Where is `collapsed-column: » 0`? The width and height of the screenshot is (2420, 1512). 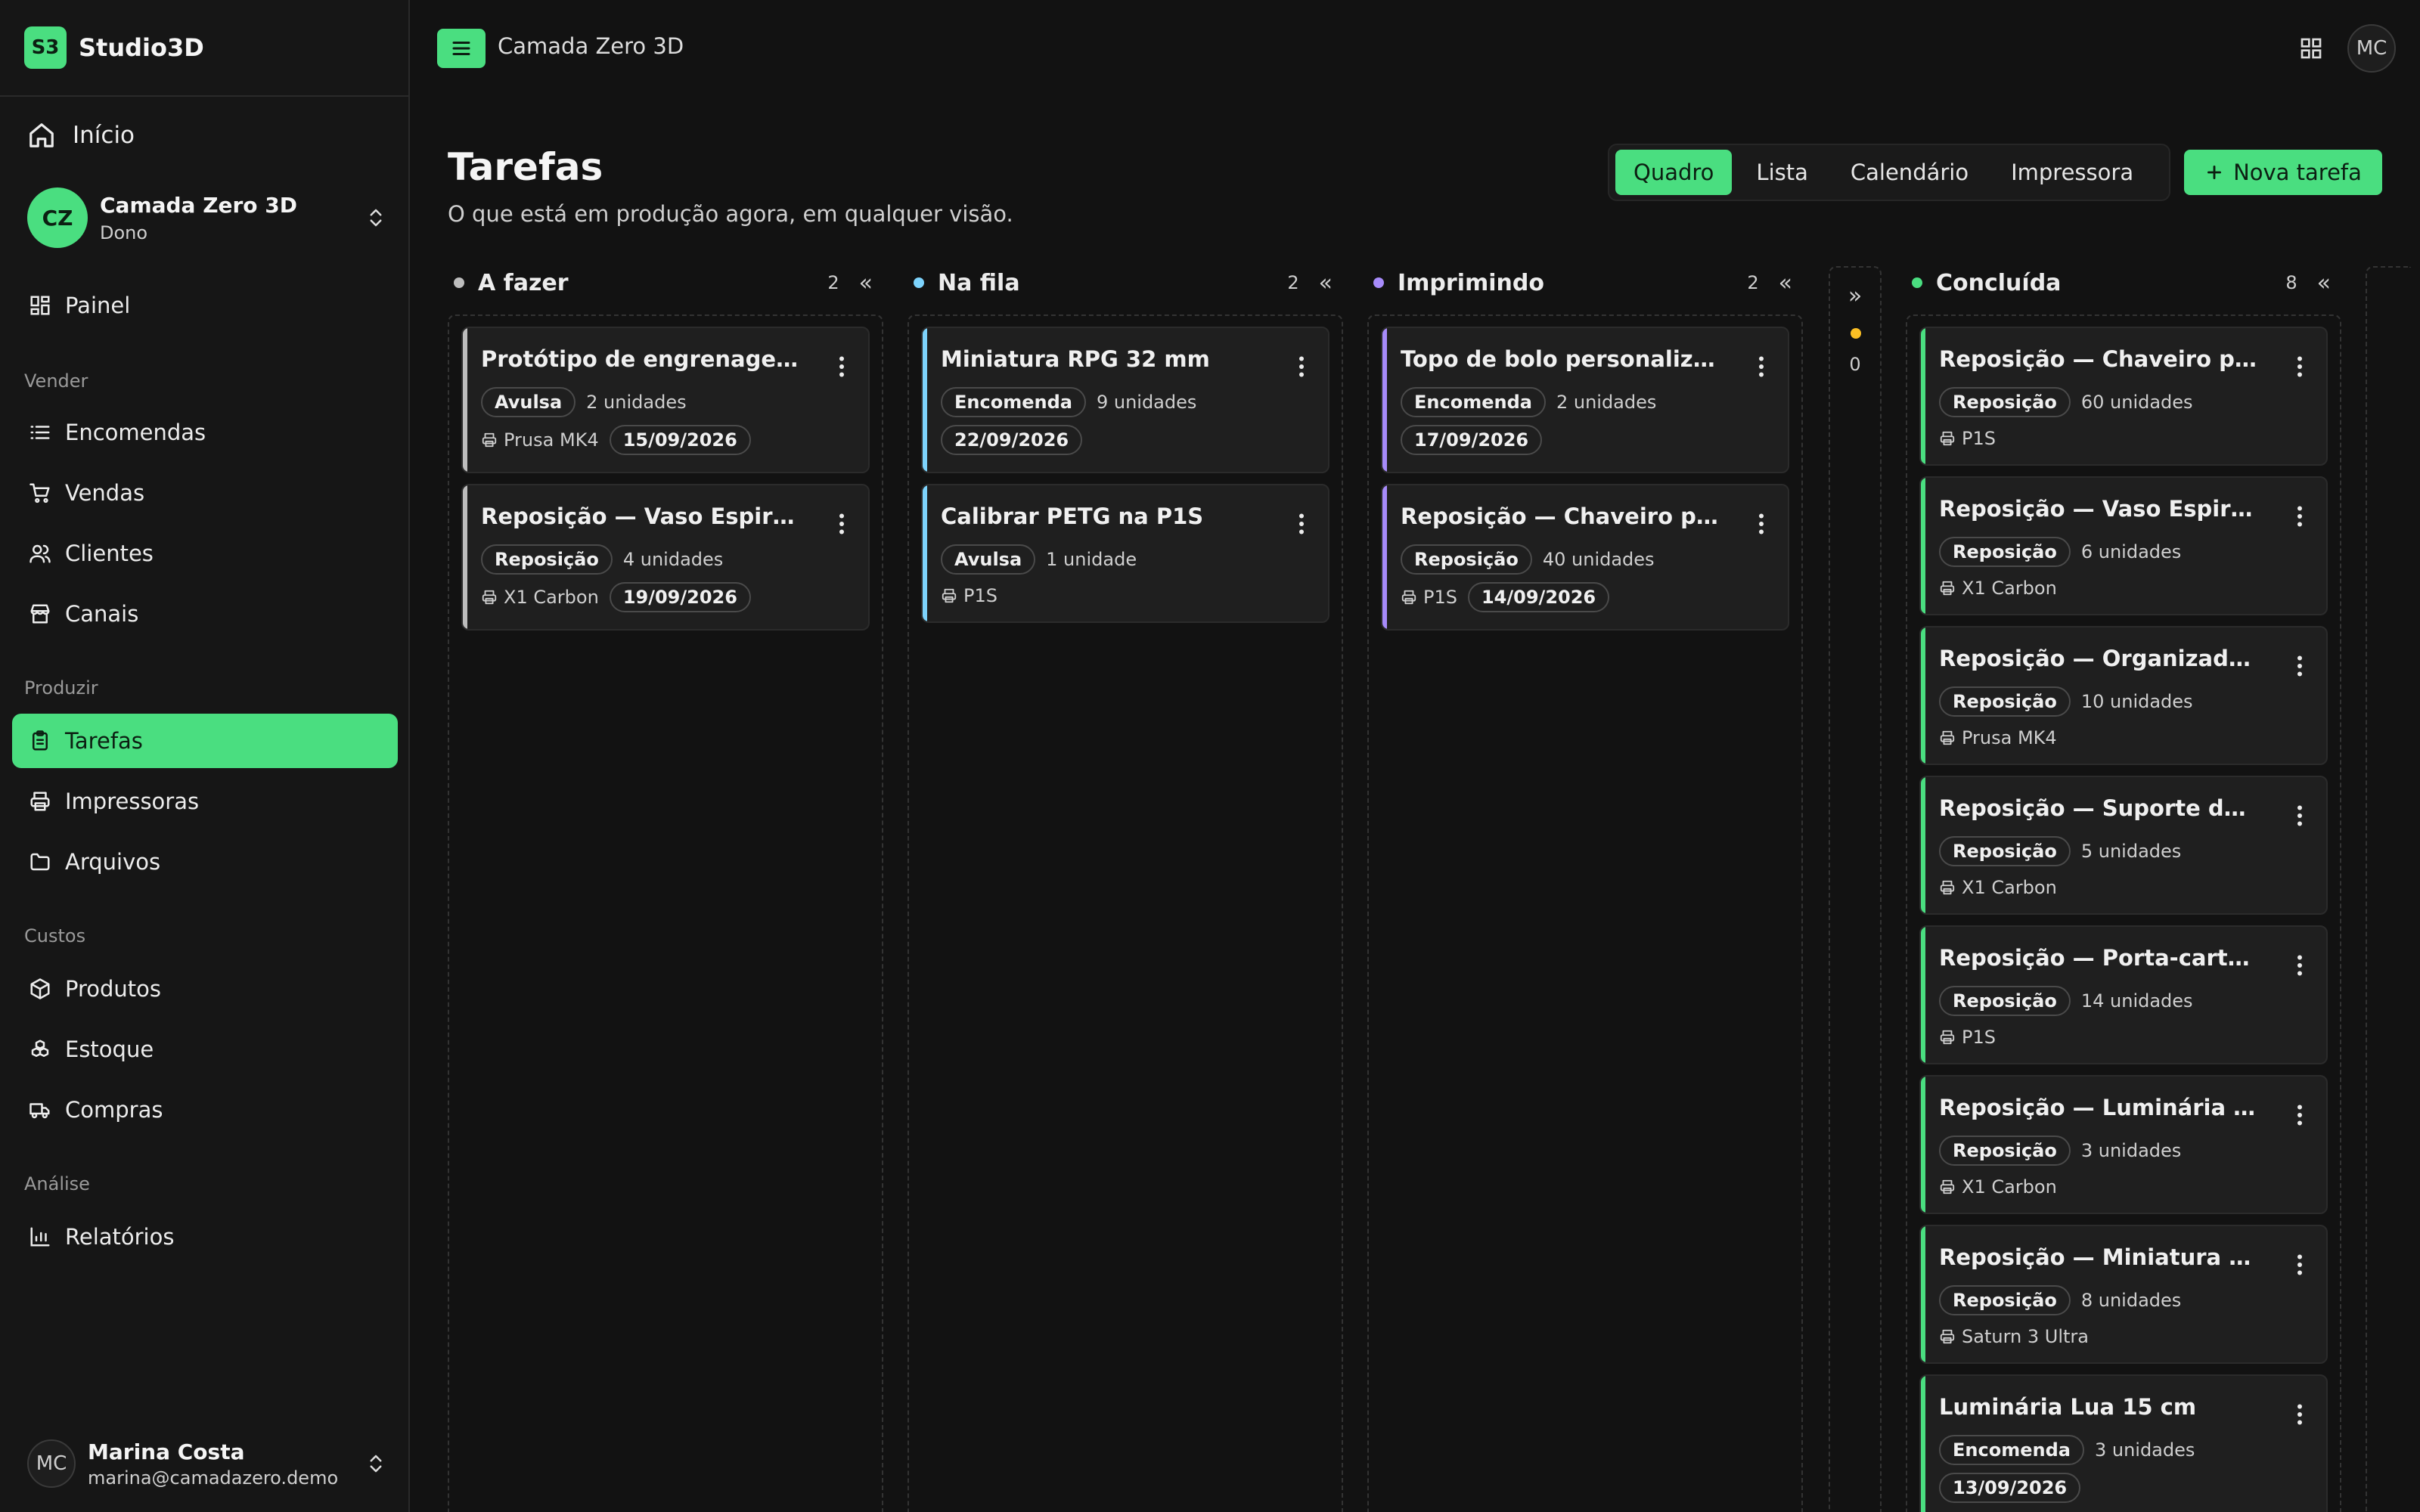
collapsed-column: » 0 is located at coordinates (1855, 889).